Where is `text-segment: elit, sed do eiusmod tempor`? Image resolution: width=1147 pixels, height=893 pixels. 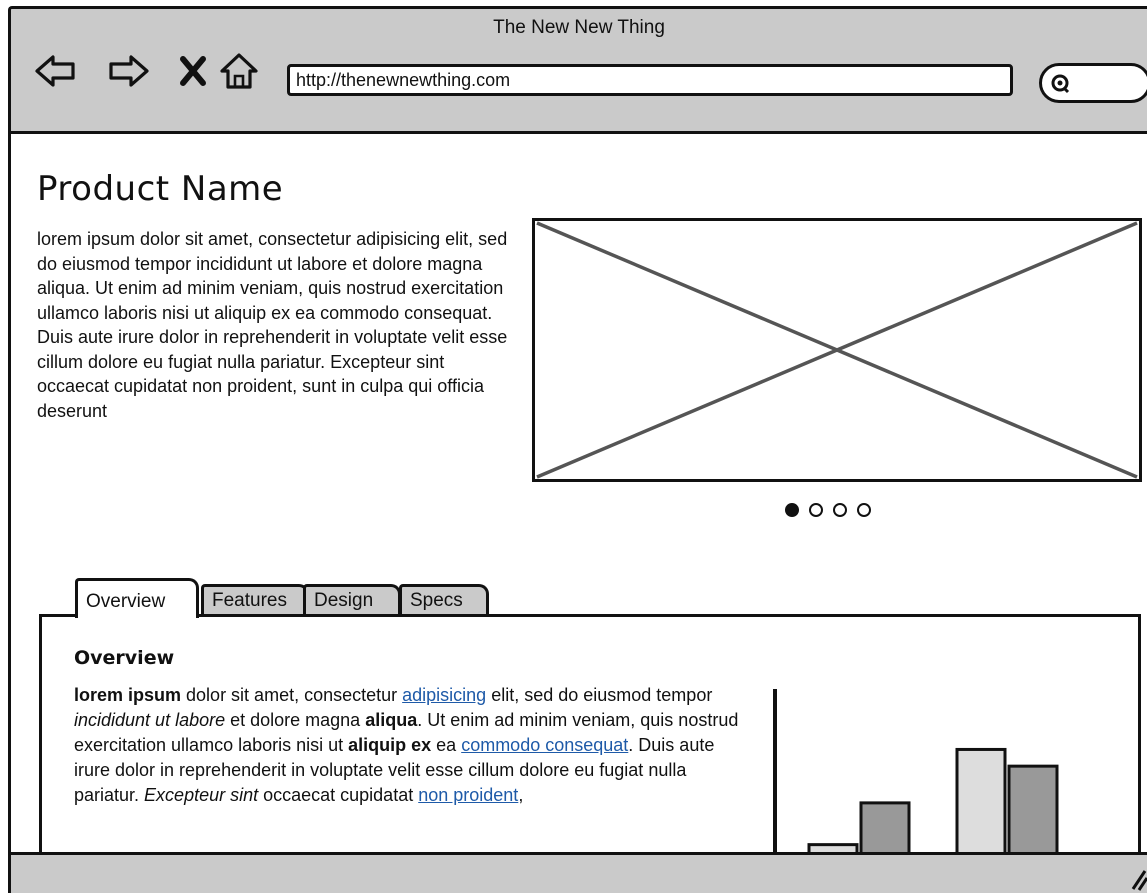
text-segment: elit, sed do eiusmod tempor is located at coordinates (599, 695).